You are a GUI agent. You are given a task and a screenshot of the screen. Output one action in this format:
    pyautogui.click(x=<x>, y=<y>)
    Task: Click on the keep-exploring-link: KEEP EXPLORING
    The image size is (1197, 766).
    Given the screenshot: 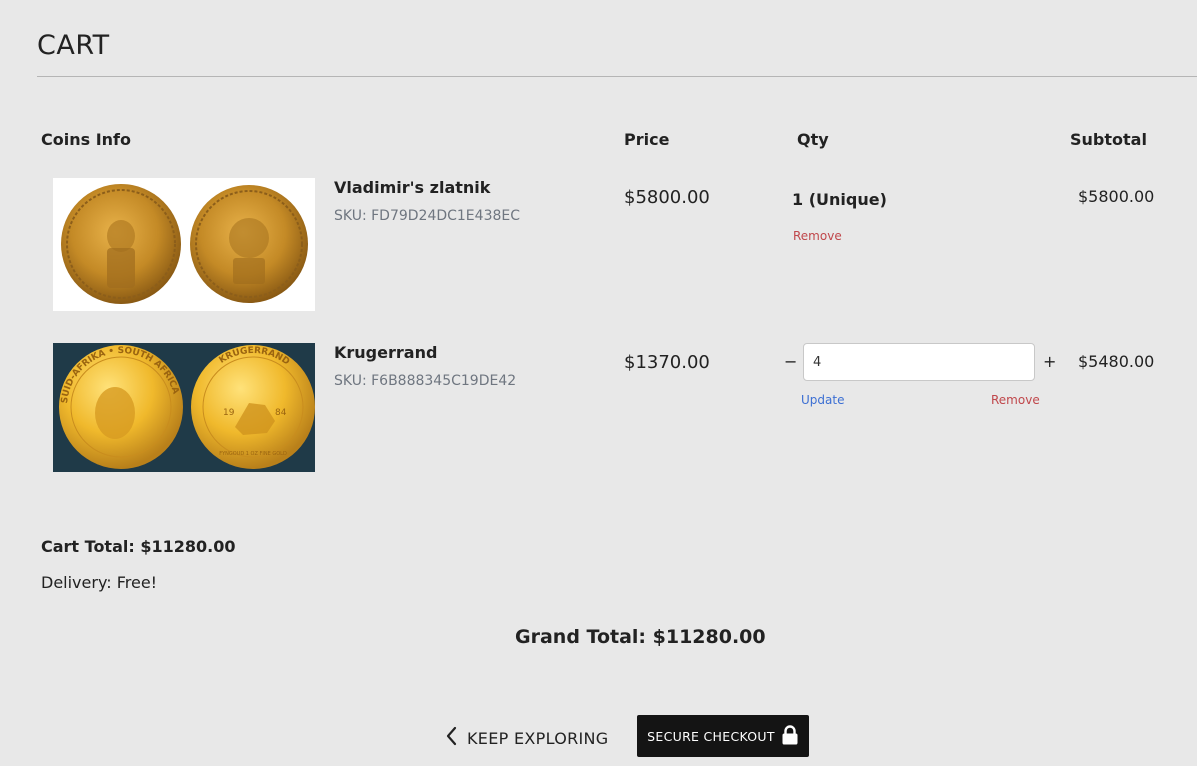 What is the action you would take?
    pyautogui.click(x=527, y=738)
    